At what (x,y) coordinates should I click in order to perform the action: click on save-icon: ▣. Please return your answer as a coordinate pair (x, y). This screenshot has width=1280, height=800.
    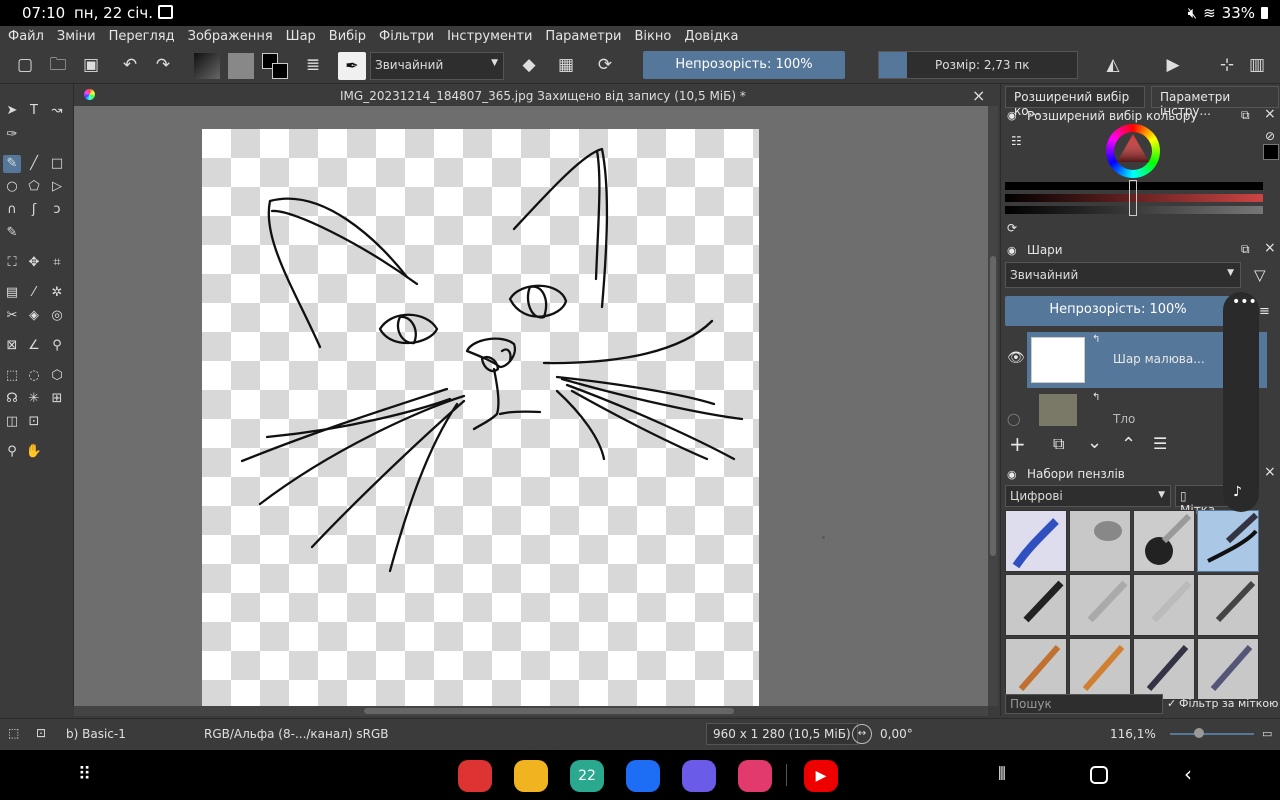
    Looking at the image, I should click on (91, 65).